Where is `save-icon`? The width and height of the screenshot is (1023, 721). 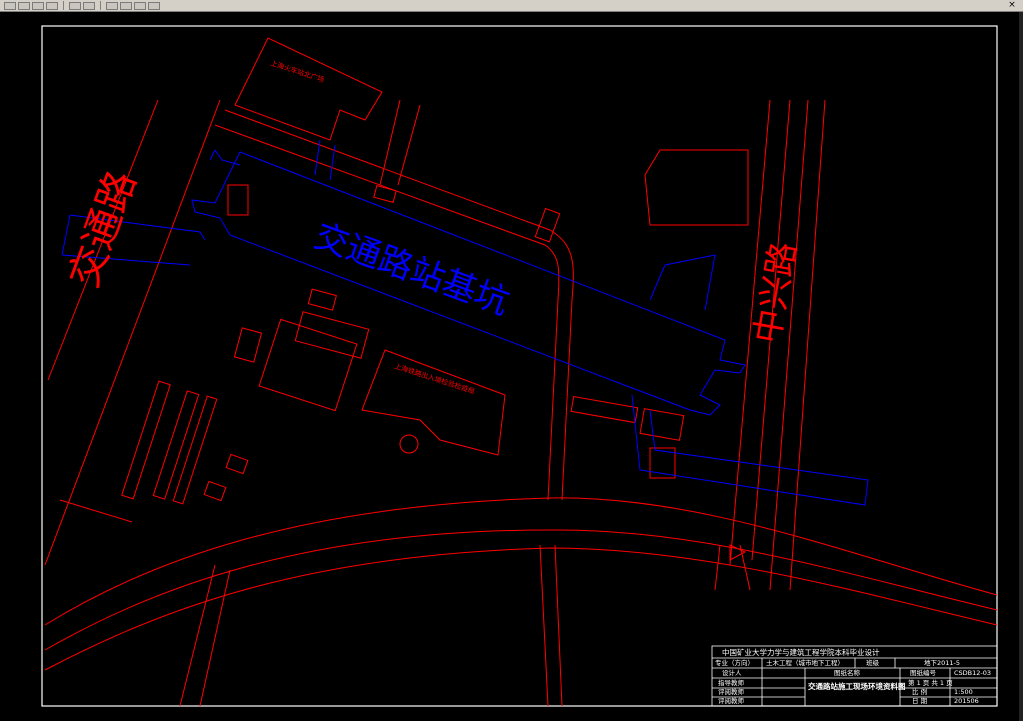 save-icon is located at coordinates (38, 5).